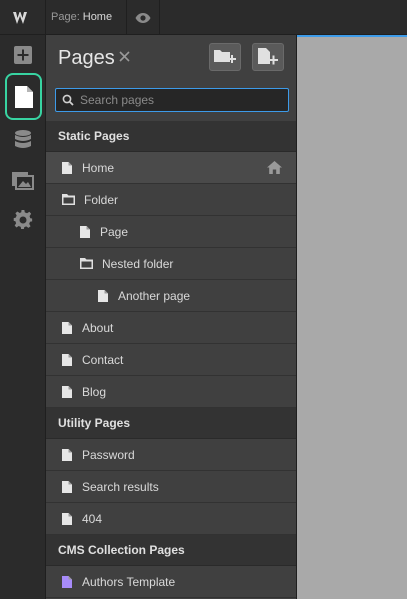 Image resolution: width=407 pixels, height=599 pixels. I want to click on add-folder-button, so click(225, 57).